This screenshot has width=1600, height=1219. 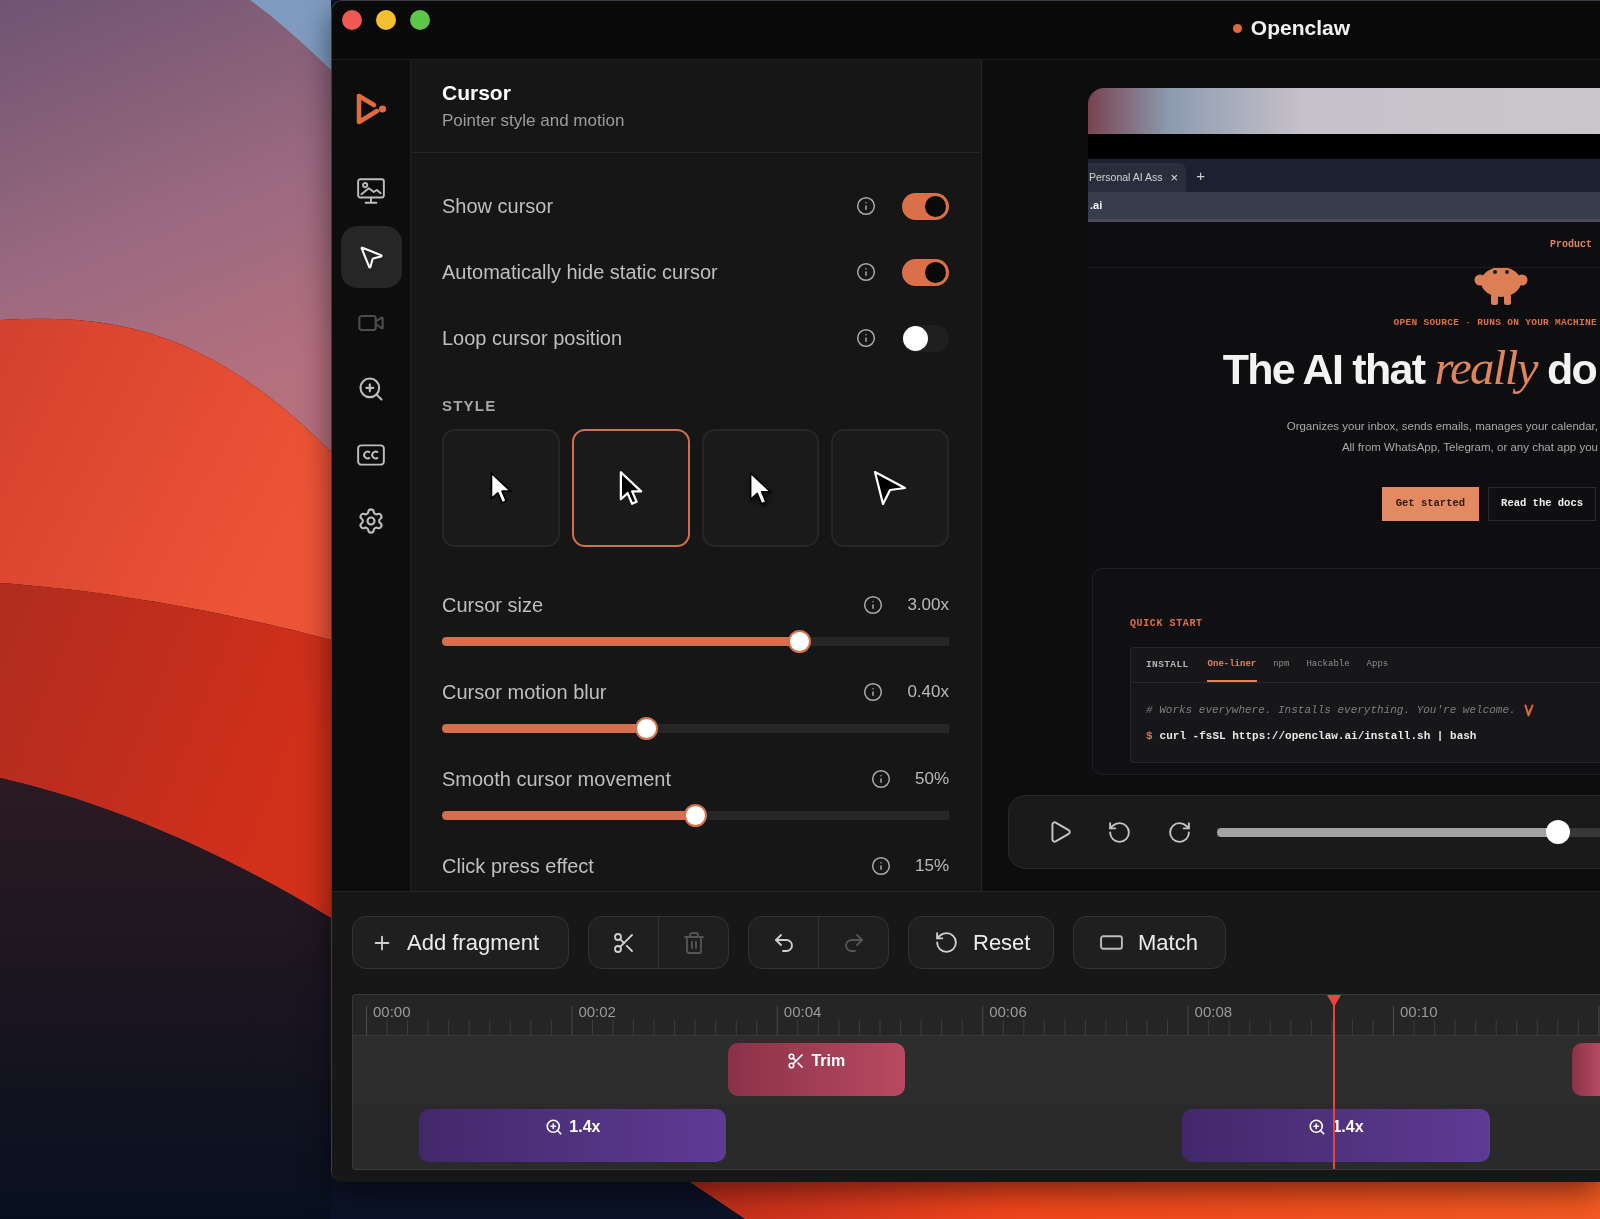 I want to click on circular-arrow-icon, so click(x=946, y=942).